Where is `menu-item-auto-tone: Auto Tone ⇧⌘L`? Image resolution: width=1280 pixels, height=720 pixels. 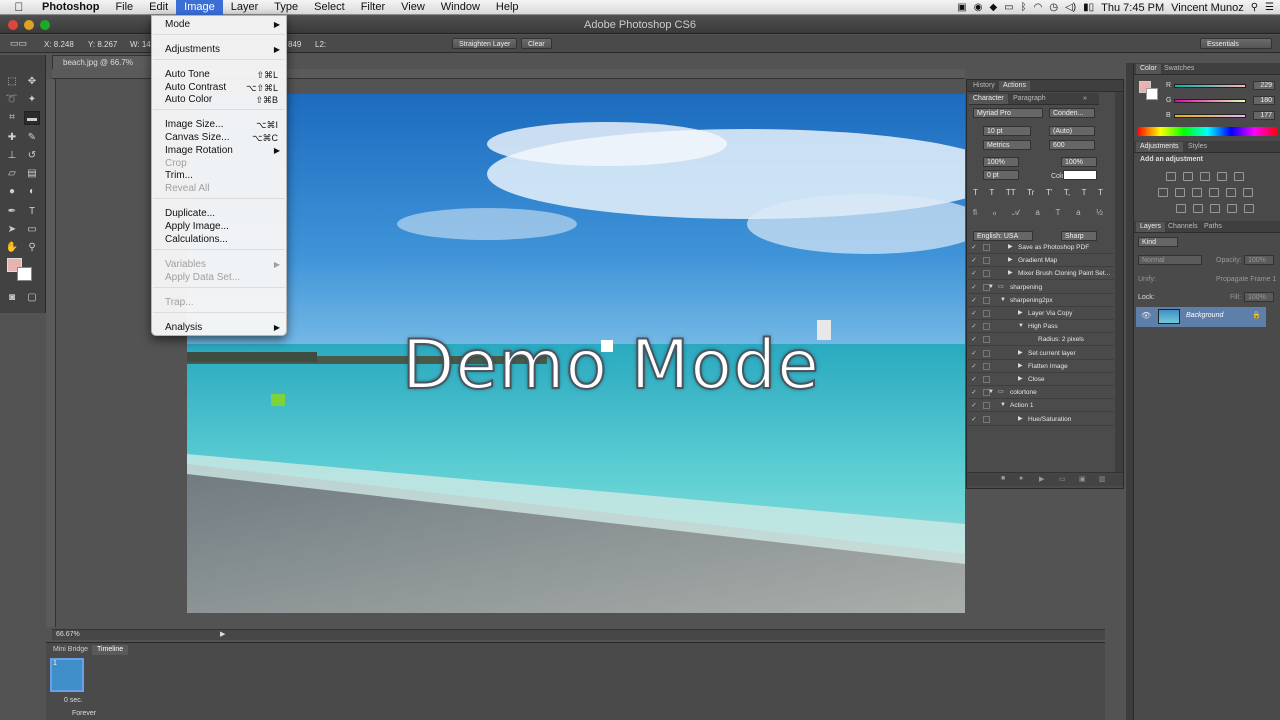 menu-item-auto-tone: Auto Tone ⇧⌘L is located at coordinates (219, 75).